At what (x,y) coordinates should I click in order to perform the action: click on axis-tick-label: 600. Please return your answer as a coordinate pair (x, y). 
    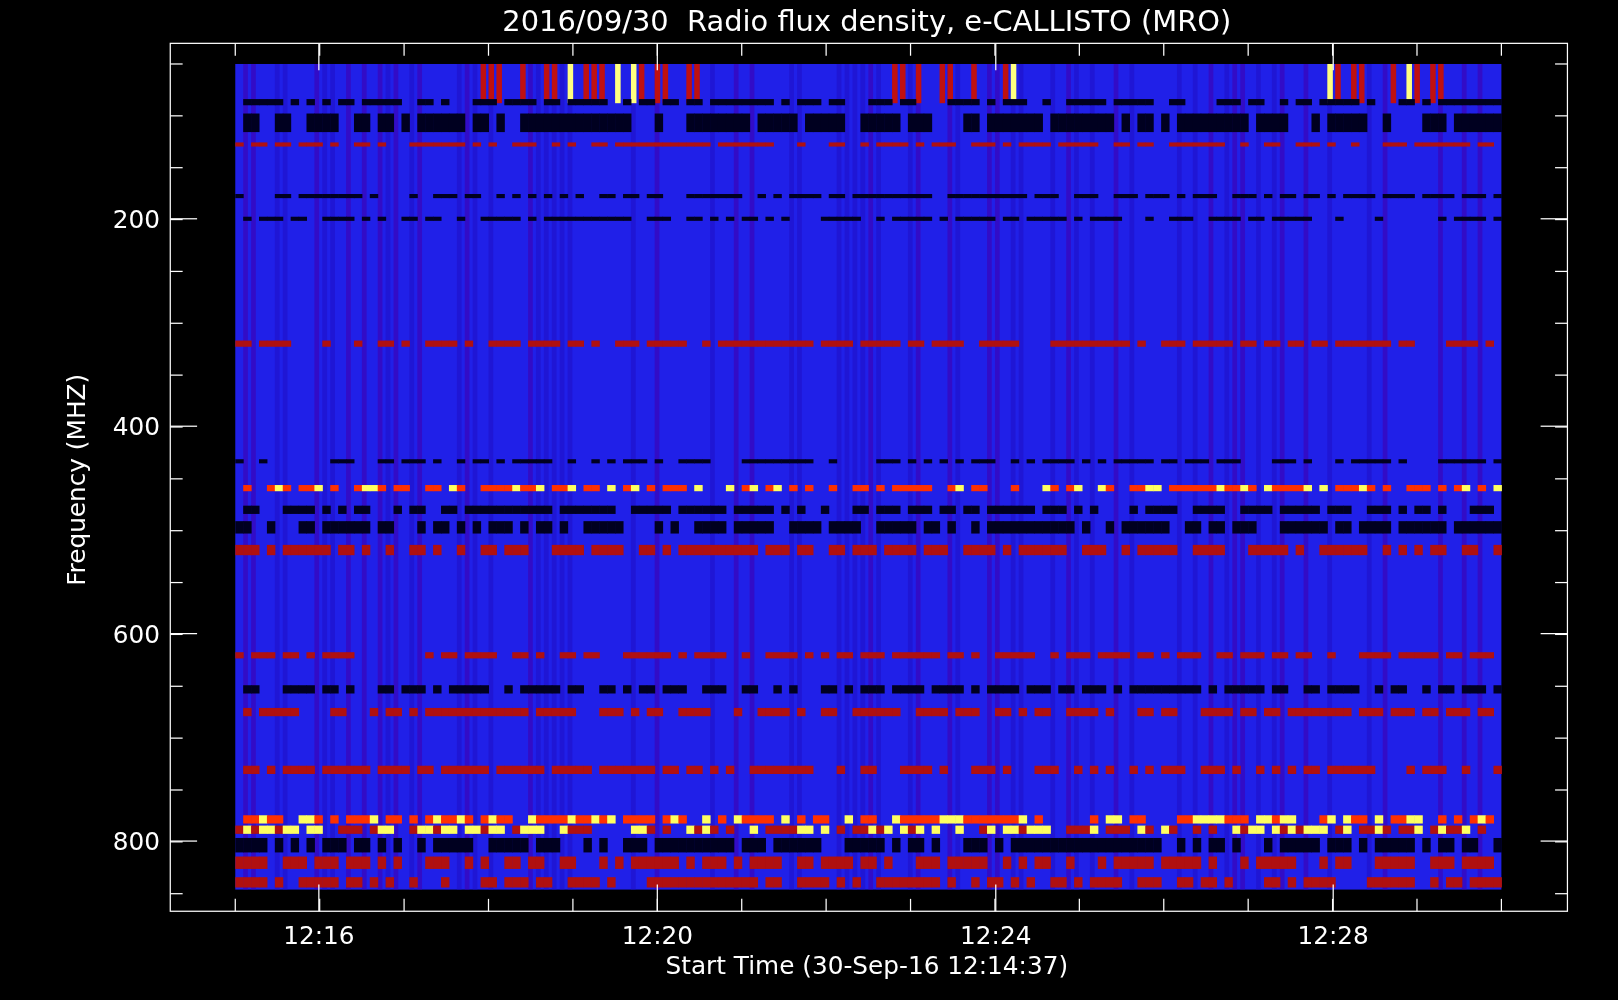
    Looking at the image, I should click on (136, 634).